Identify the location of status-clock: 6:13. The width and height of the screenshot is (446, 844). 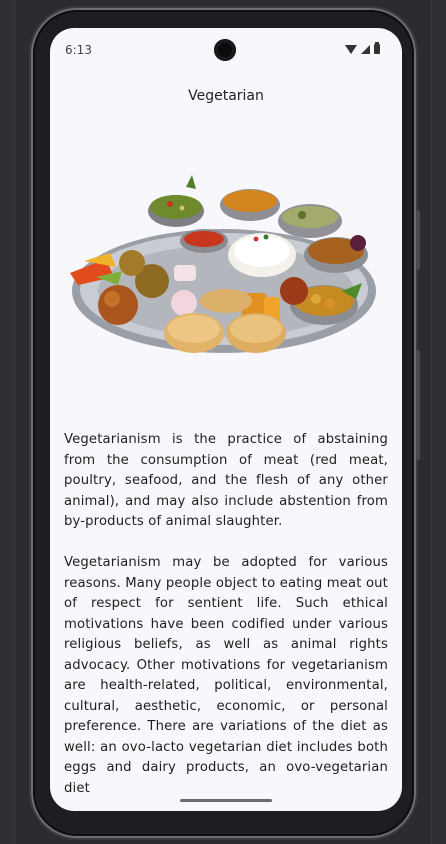
(78, 50).